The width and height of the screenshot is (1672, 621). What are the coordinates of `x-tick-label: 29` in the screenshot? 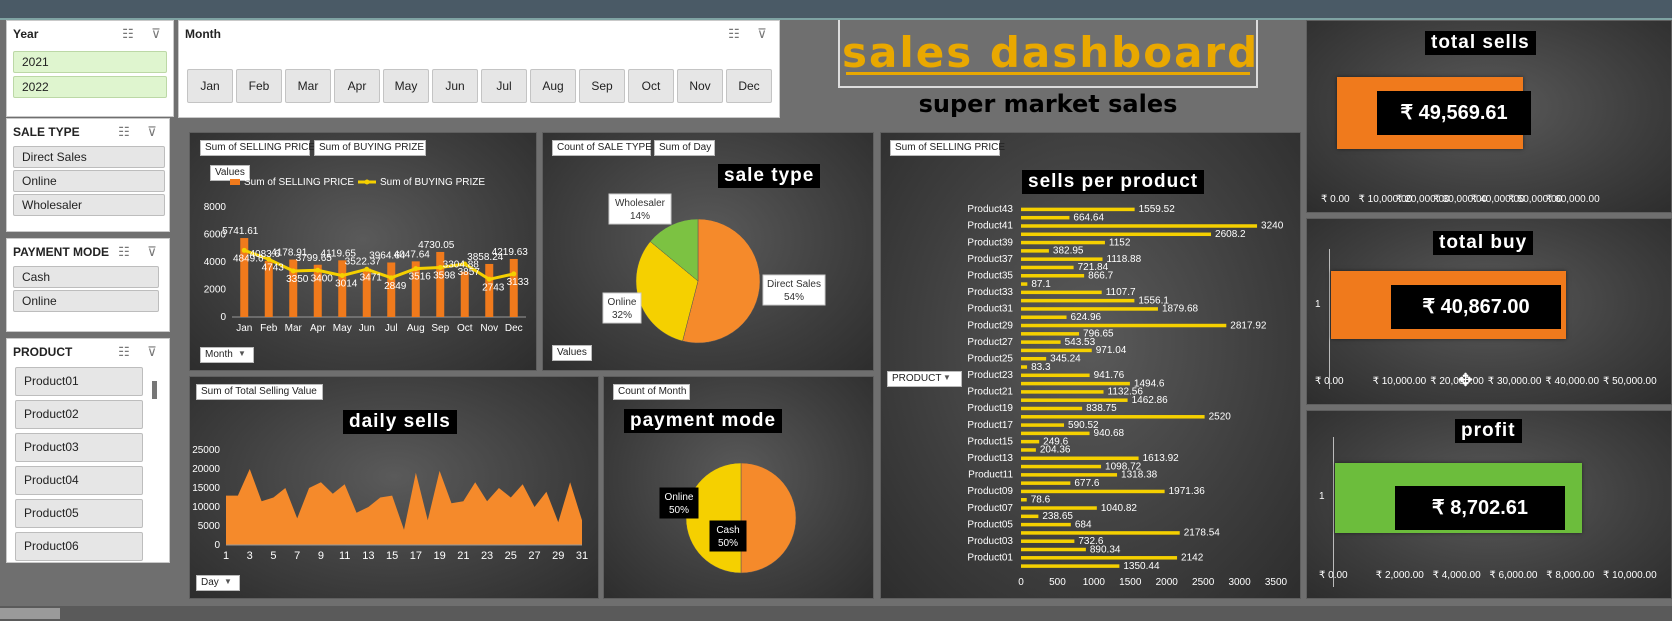 It's located at (558, 556).